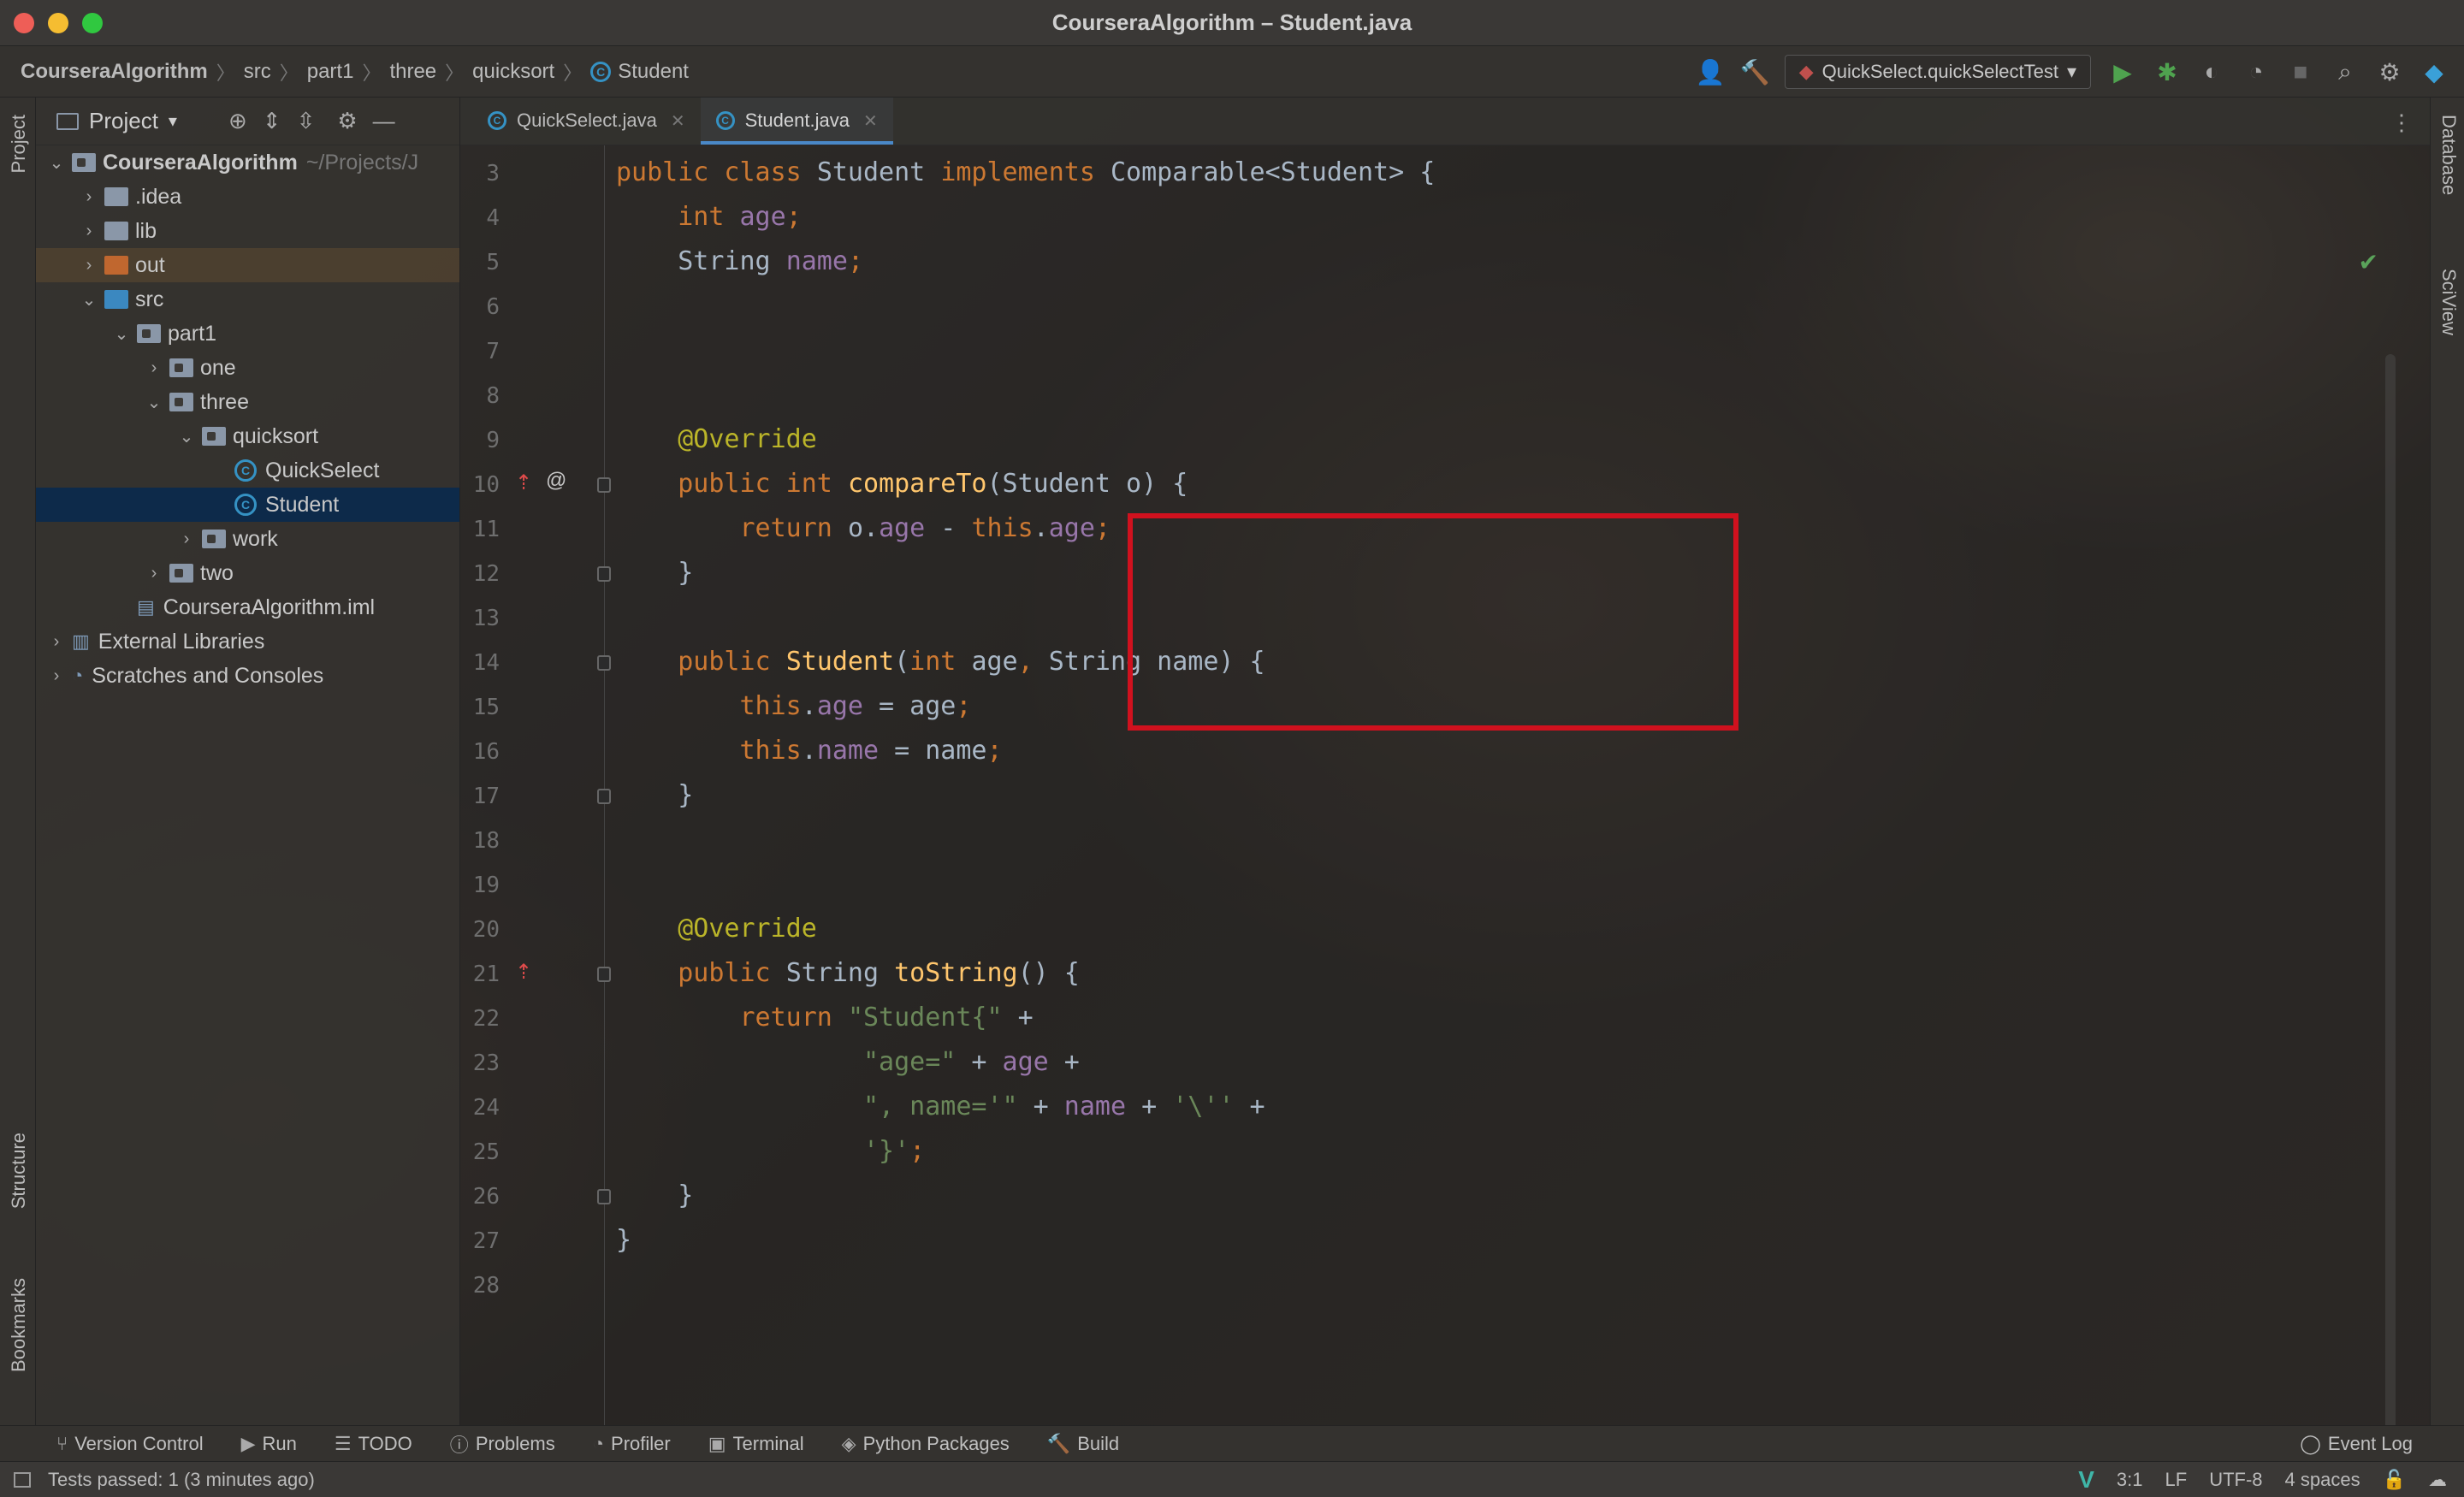 The width and height of the screenshot is (2464, 1497). I want to click on line-number: 25, so click(480, 1152).